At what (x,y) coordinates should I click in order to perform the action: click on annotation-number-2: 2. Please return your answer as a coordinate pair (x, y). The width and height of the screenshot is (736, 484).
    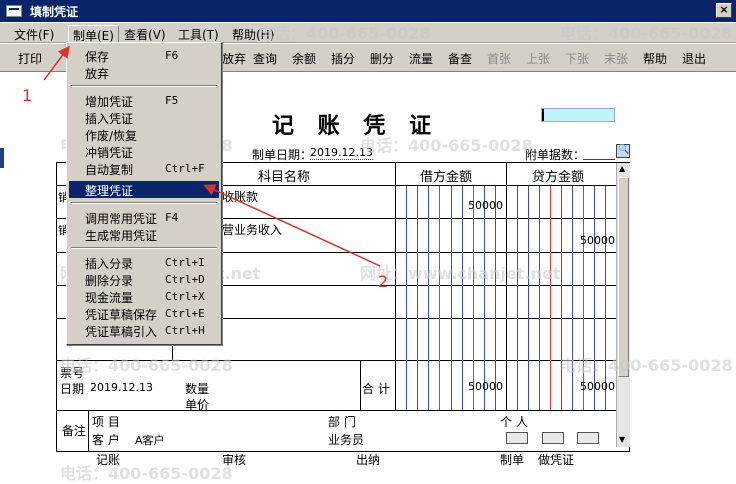
    Looking at the image, I should click on (383, 281).